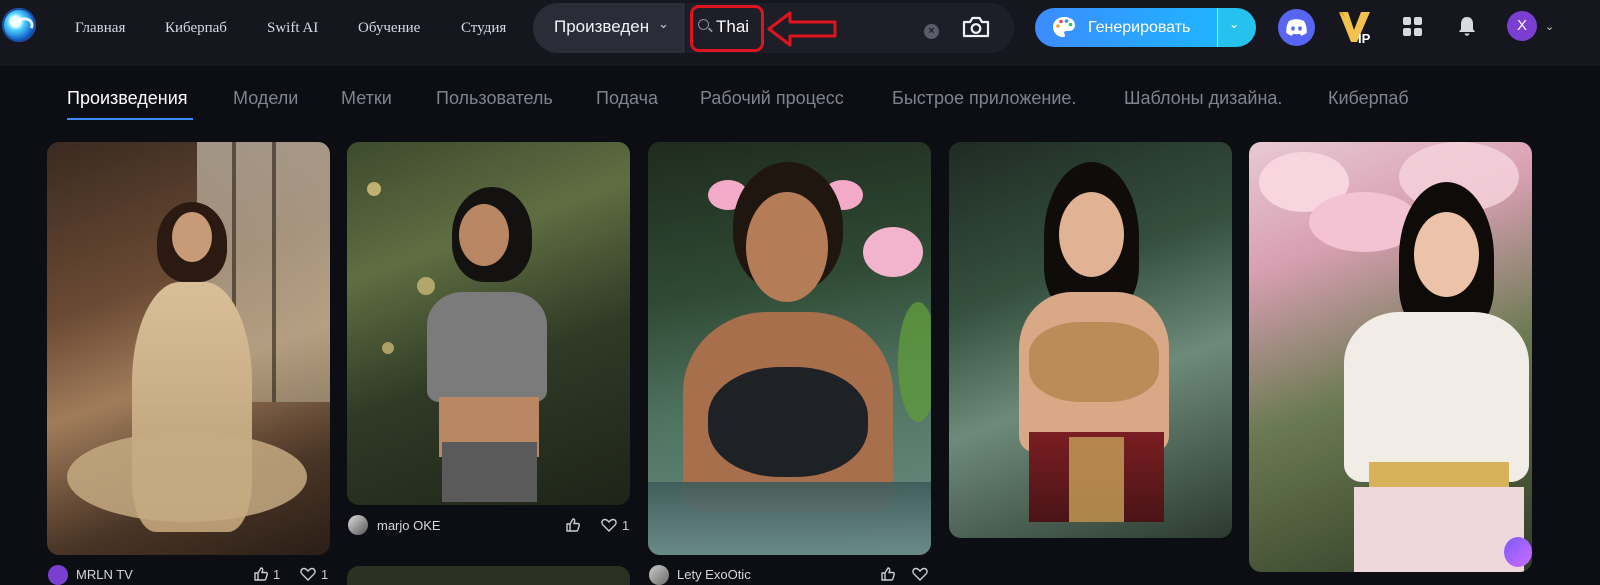 The height and width of the screenshot is (585, 1600). I want to click on palette-icon, so click(1064, 27).